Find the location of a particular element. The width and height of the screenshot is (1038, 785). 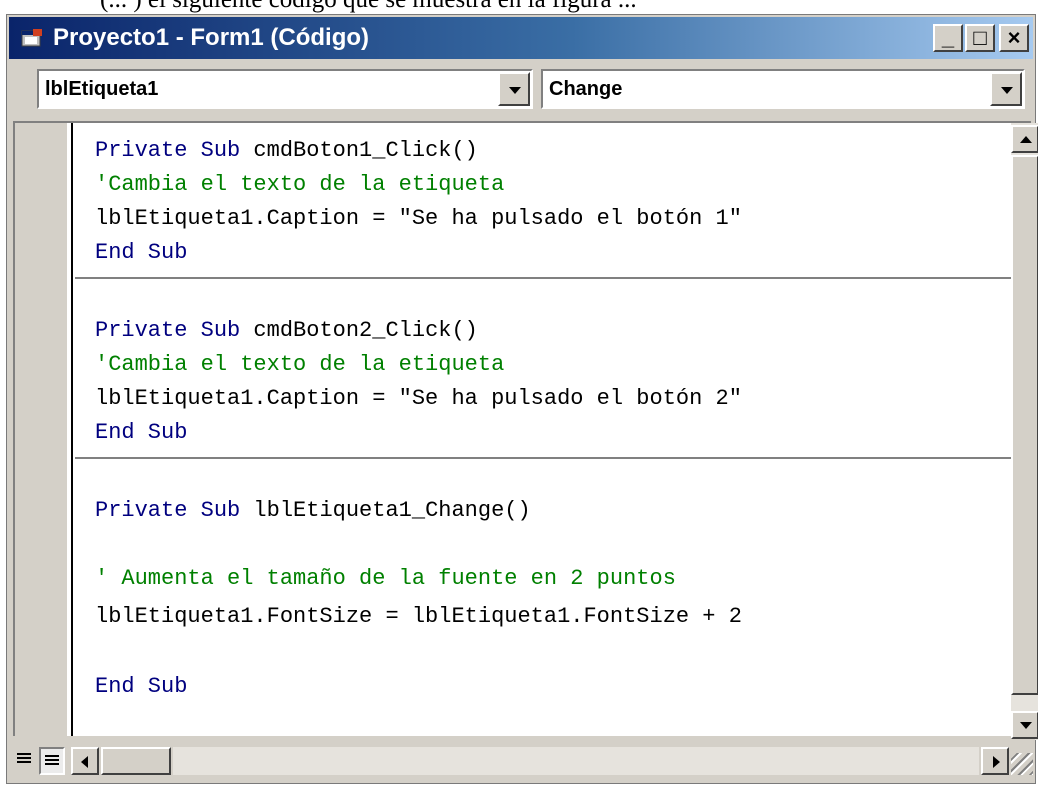

procedure-view-icon is located at coordinates (24, 759).